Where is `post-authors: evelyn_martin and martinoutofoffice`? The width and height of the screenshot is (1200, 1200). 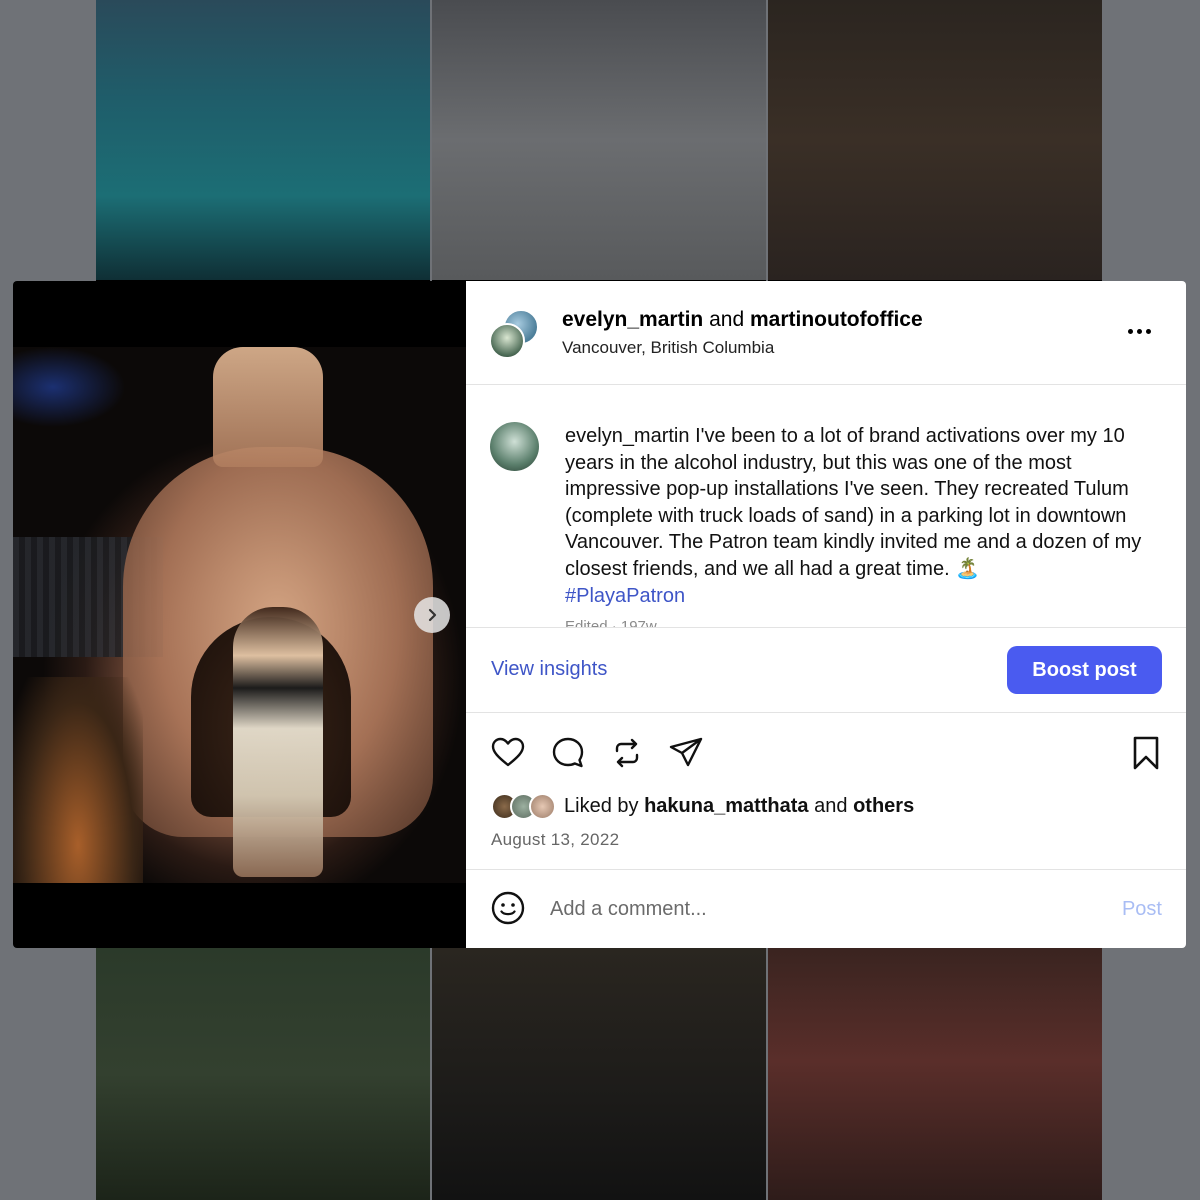 post-authors: evelyn_martin and martinoutofoffice is located at coordinates (742, 320).